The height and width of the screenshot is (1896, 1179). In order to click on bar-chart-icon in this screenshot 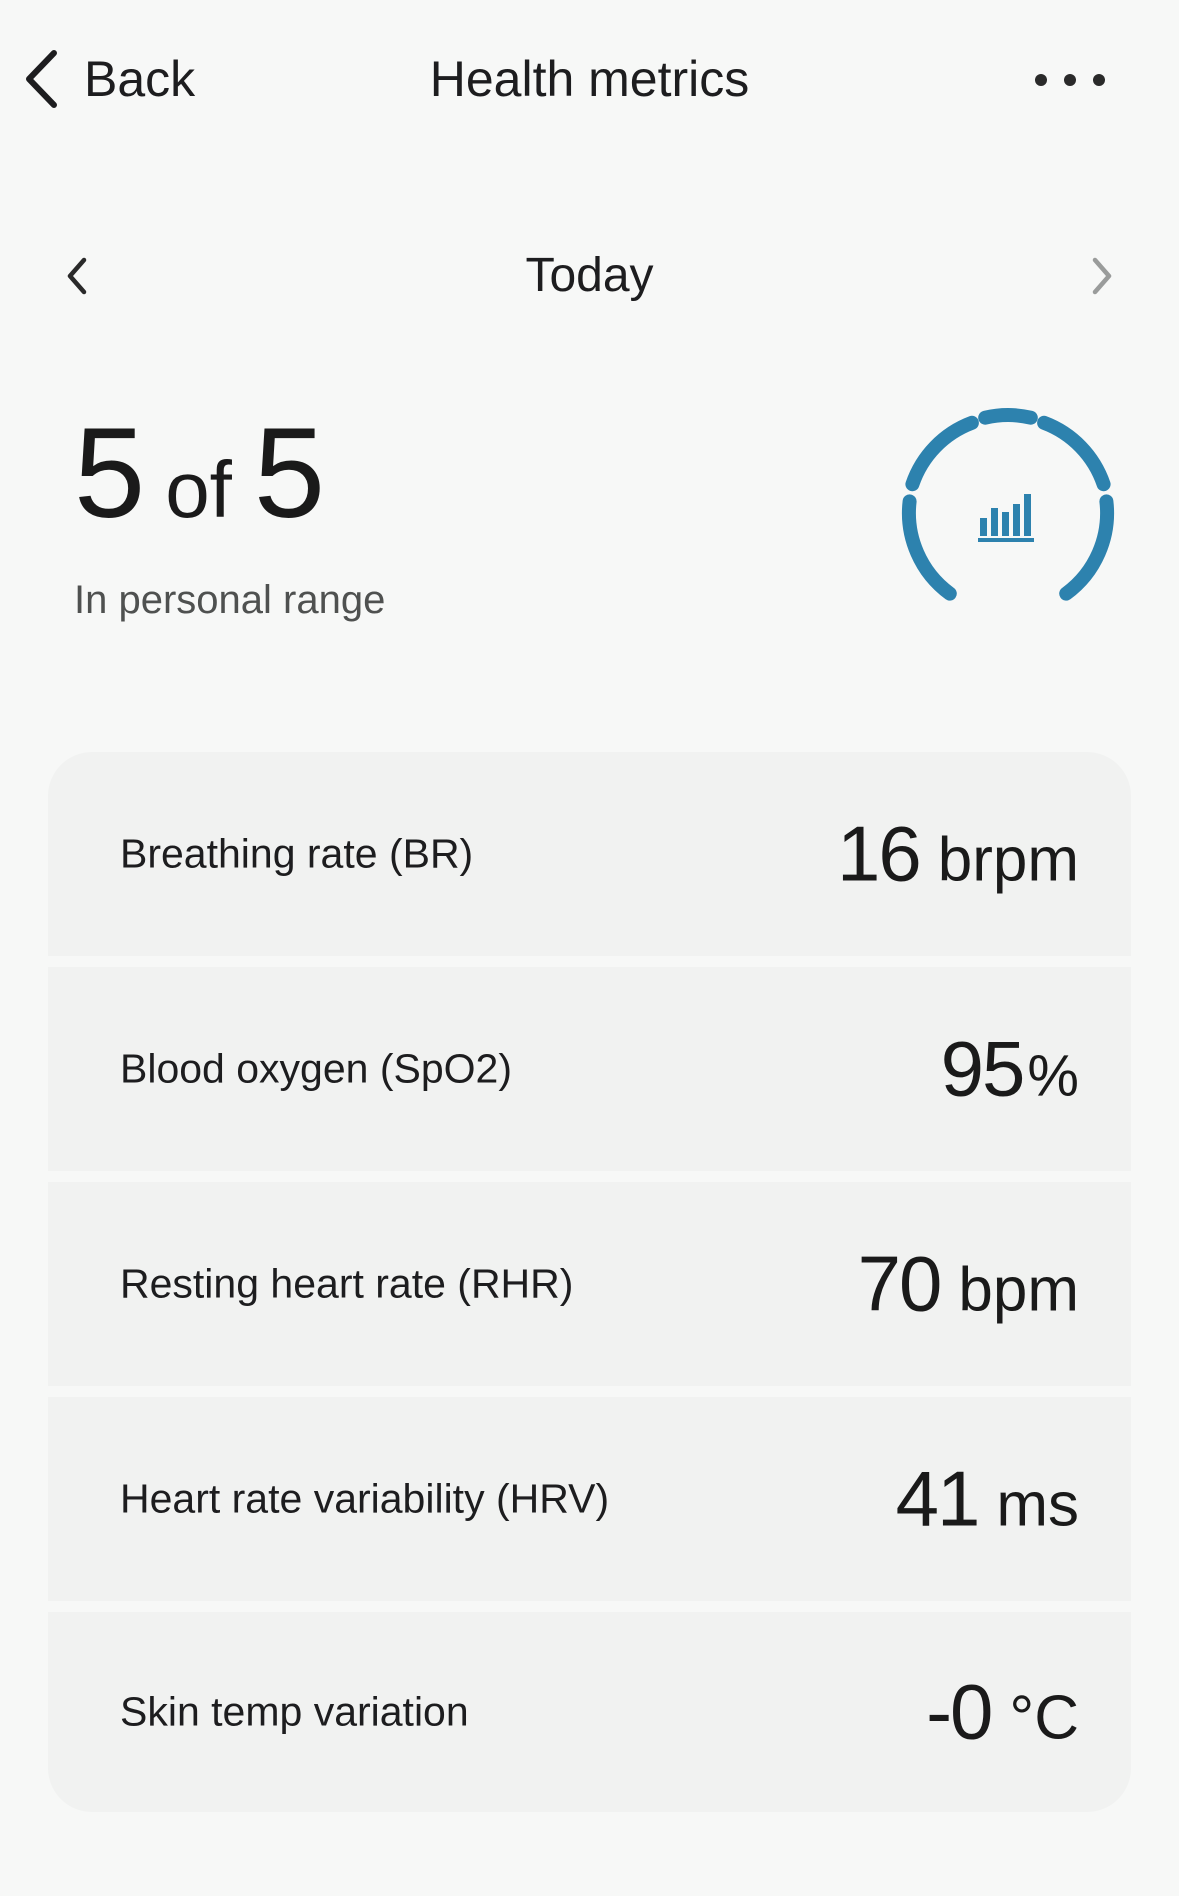, I will do `click(1006, 518)`.